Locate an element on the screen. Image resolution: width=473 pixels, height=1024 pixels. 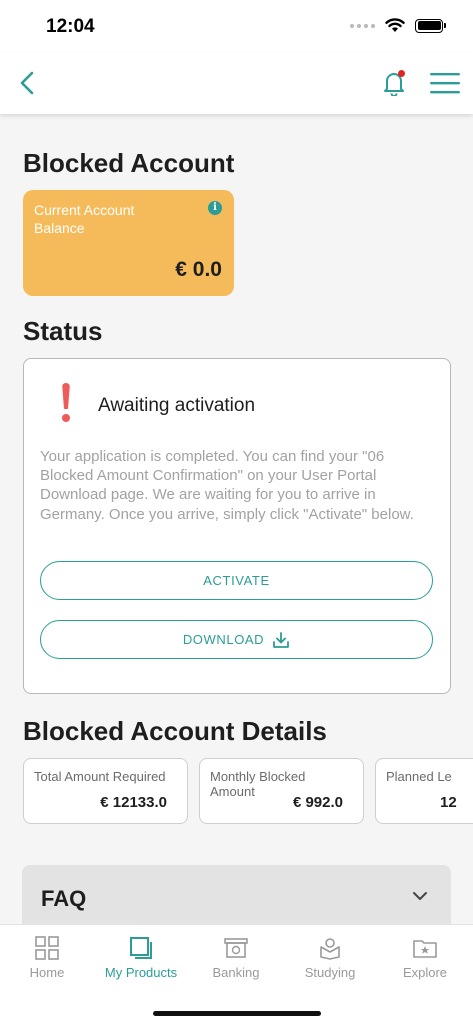
nav-home: Home is located at coordinates (47, 957).